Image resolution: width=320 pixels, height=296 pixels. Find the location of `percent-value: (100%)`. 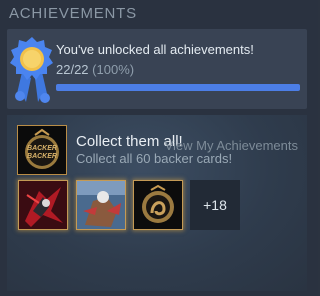

percent-value: (100%) is located at coordinates (113, 69).